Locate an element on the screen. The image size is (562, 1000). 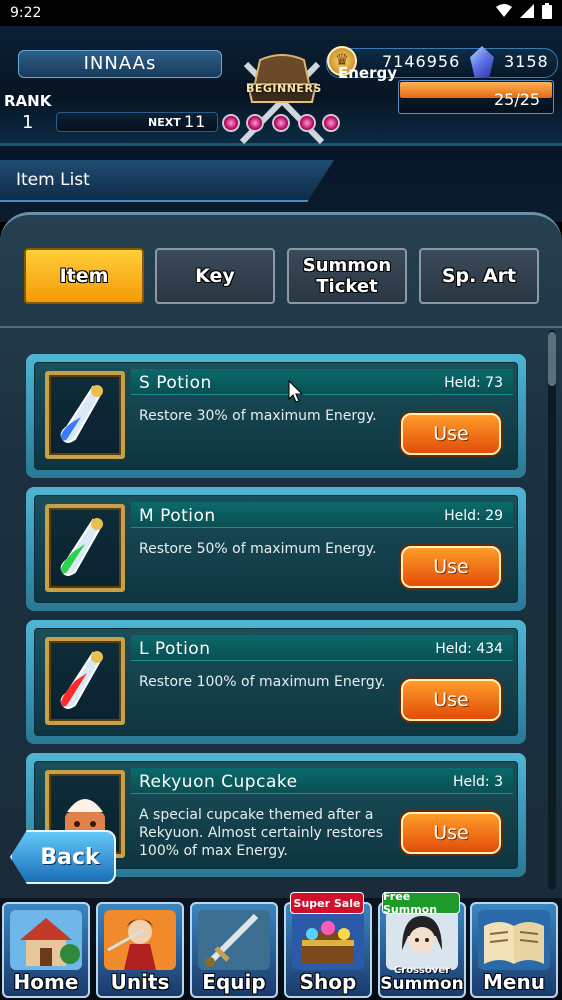
nav-menu-label: Menu is located at coordinates (514, 982).